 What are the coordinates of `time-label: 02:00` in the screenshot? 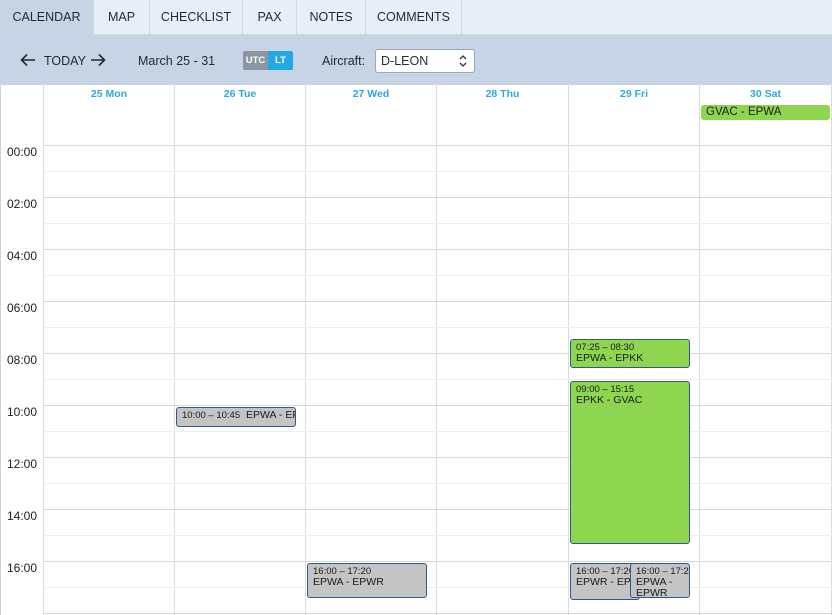 It's located at (22, 204).